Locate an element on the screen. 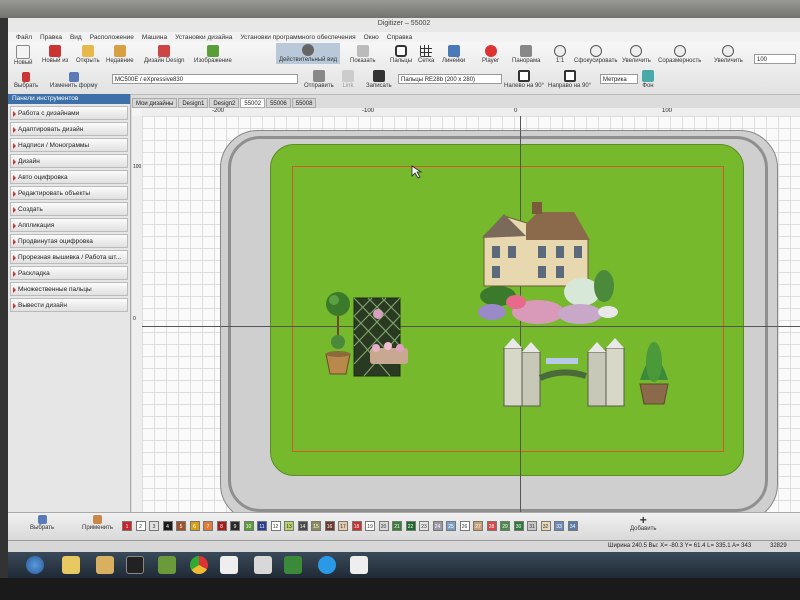  folder-icon is located at coordinates (105, 565).